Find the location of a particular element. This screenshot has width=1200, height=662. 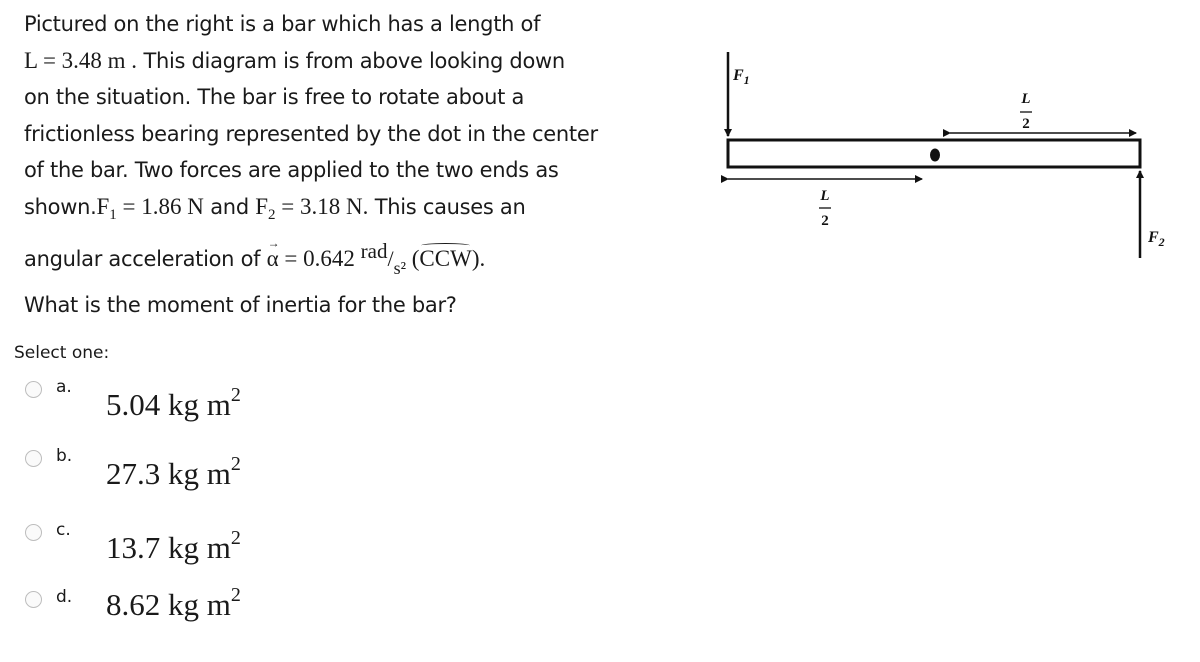

bar-diagram: F1 F2 L 2 L 2 is located at coordinates (943, 155).